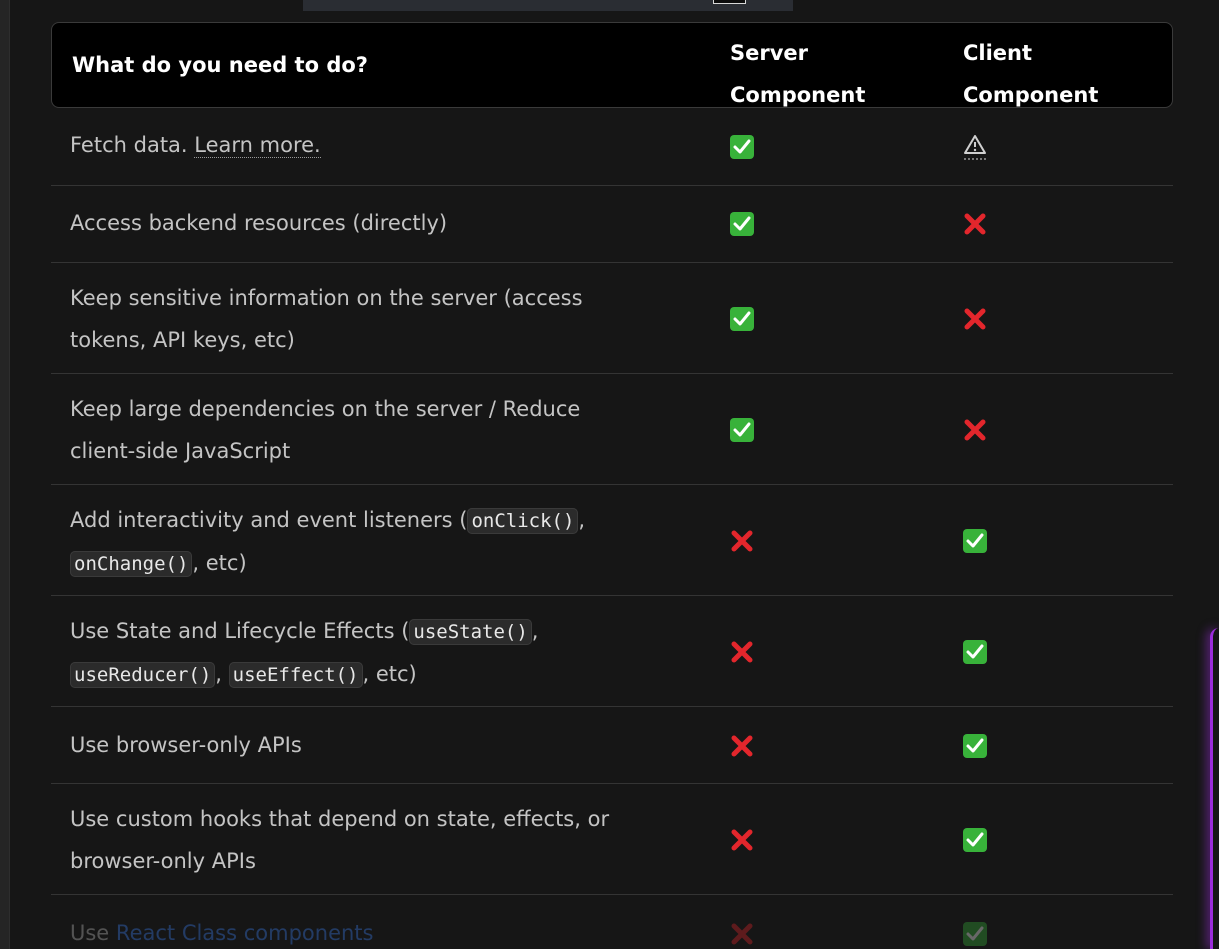 This screenshot has width=1219, height=949. I want to click on code-usereducer: useReducer(), so click(143, 675).